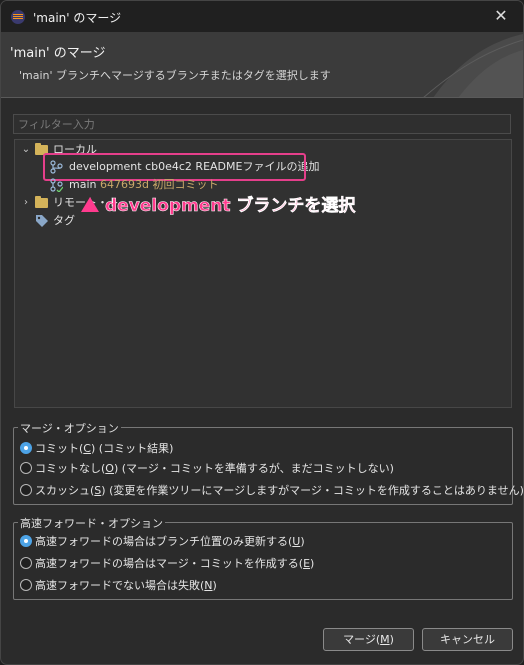 Image resolution: width=524 pixels, height=665 pixels. What do you see at coordinates (83, 184) in the screenshot?
I see `branch-name: main` at bounding box center [83, 184].